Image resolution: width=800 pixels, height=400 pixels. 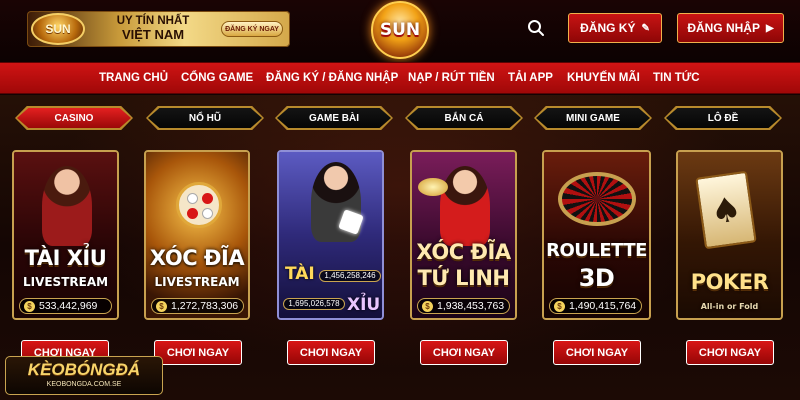 What do you see at coordinates (676, 78) in the screenshot?
I see `nav-item-news: TIN TỨC` at bounding box center [676, 78].